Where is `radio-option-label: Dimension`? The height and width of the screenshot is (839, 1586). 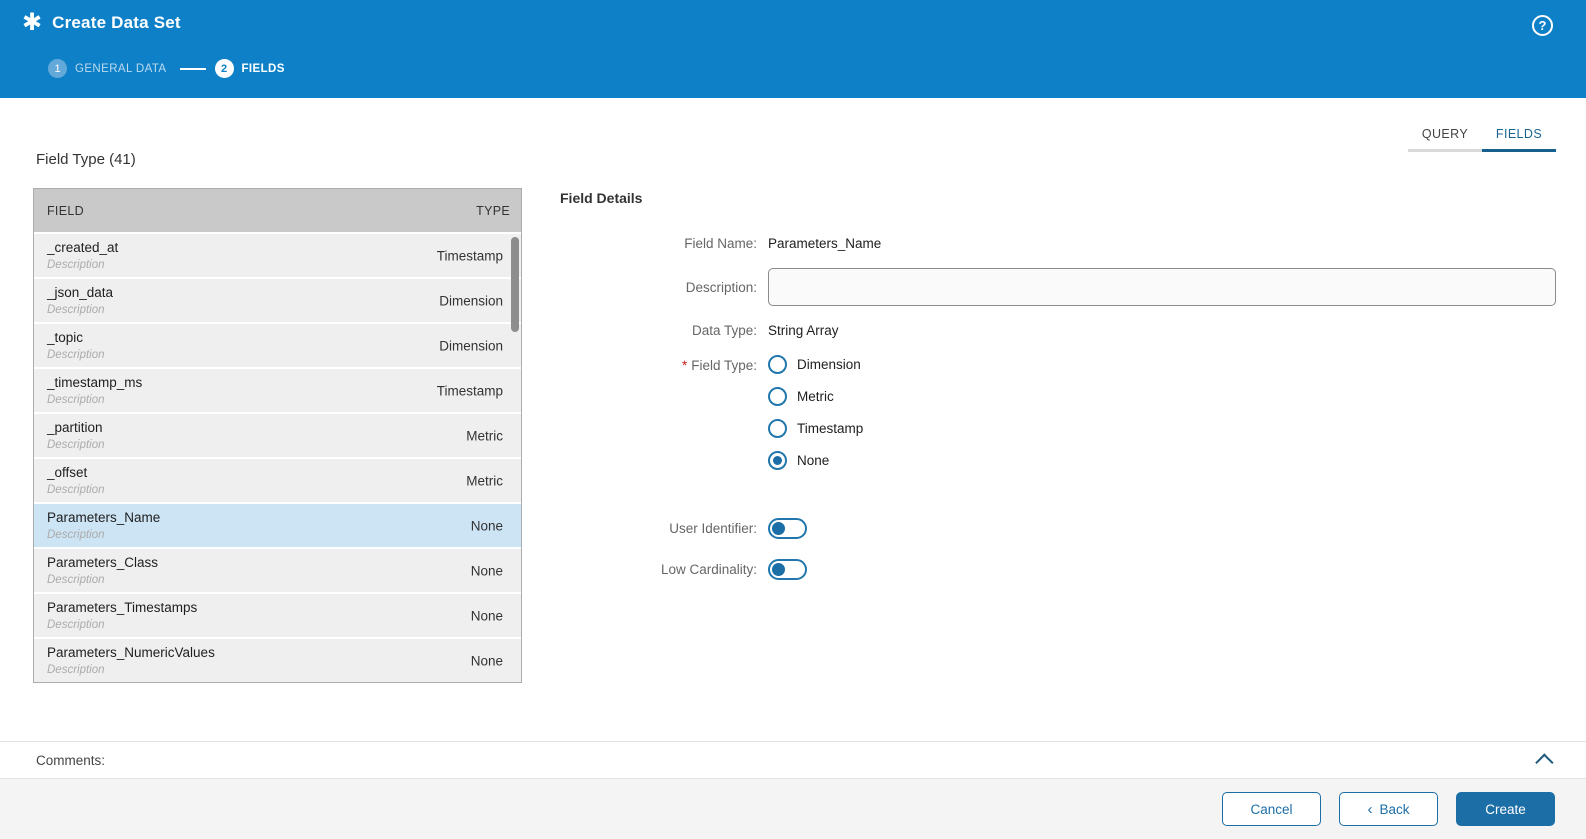
radio-option-label: Dimension is located at coordinates (829, 364).